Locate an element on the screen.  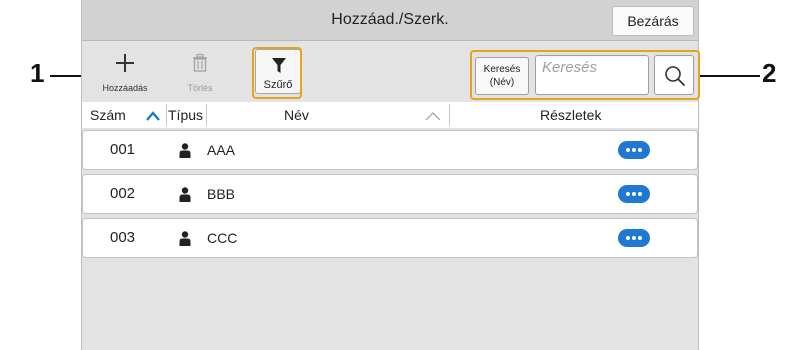
callout-highlight-filter is located at coordinates (277, 73).